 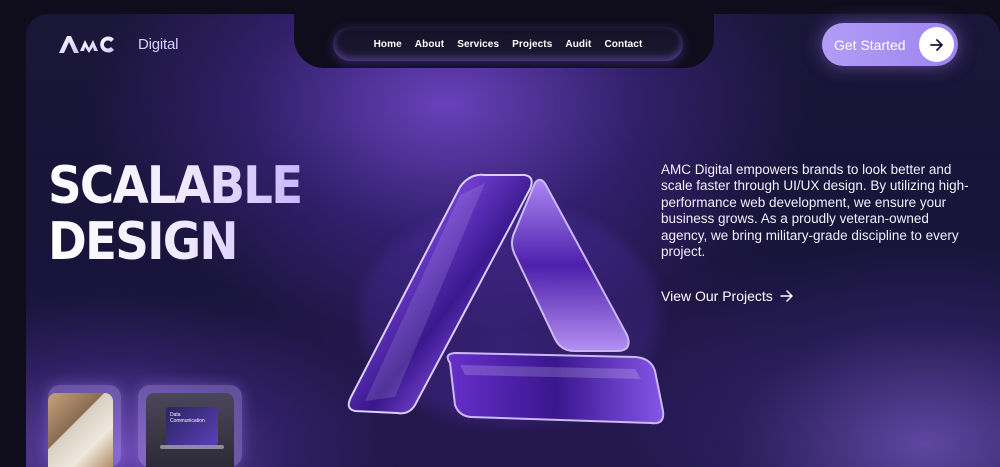 What do you see at coordinates (717, 296) in the screenshot?
I see `view-projects-label: View Our Projects` at bounding box center [717, 296].